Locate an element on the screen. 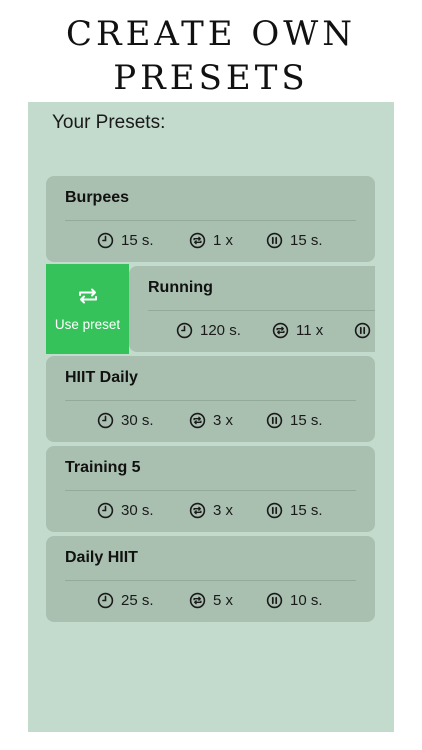 This screenshot has height=750, width=422. headline-line-1: CREATE OWN is located at coordinates (210, 34).